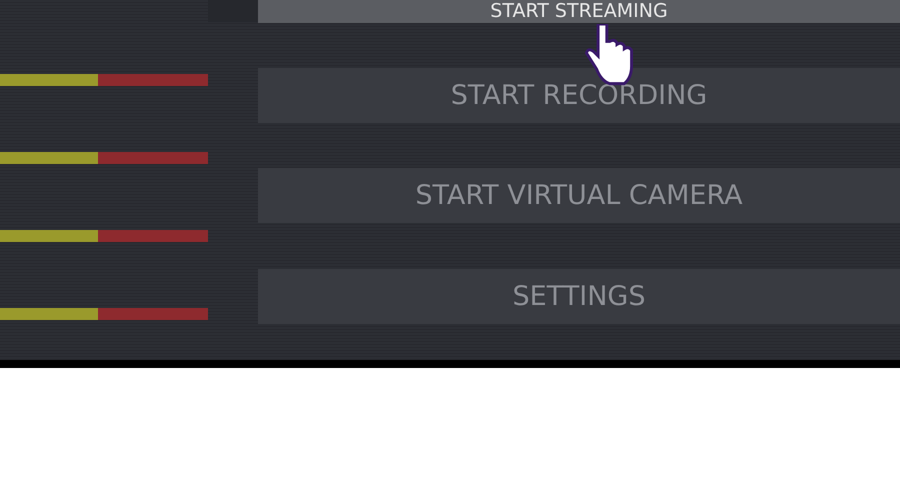 The image size is (900, 500). What do you see at coordinates (579, 195) in the screenshot?
I see `control-button: START VIRTUAL CAMERA` at bounding box center [579, 195].